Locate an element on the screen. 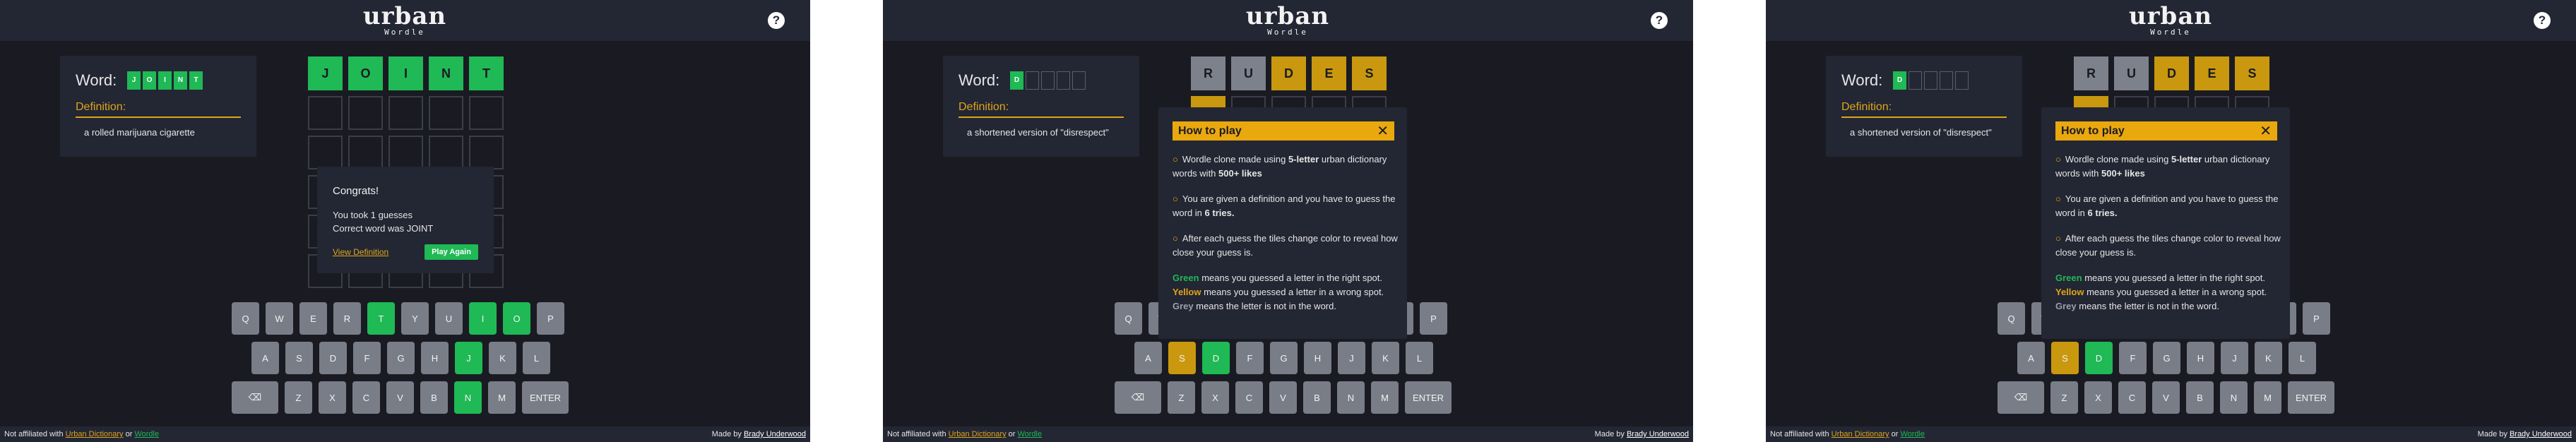 This screenshot has width=2576, height=442. grey-text: means the letter is not in the word. is located at coordinates (1264, 306).